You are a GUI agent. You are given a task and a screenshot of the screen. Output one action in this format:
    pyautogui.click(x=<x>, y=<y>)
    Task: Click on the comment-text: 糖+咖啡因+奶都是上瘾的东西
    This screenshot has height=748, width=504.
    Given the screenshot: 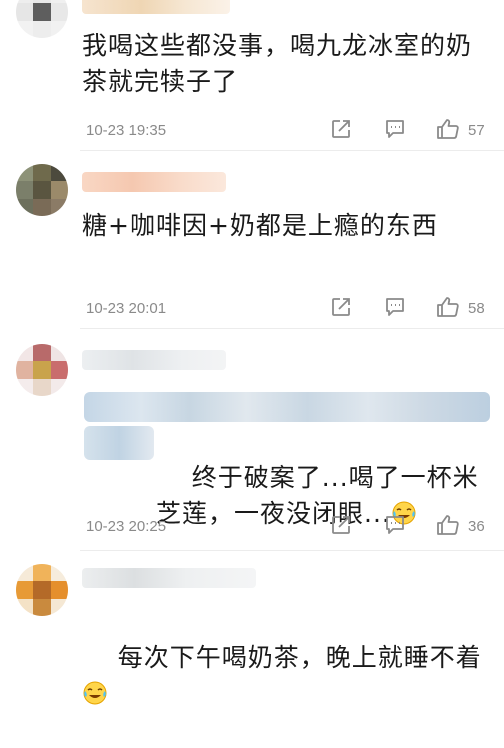 What is the action you would take?
    pyautogui.click(x=260, y=225)
    